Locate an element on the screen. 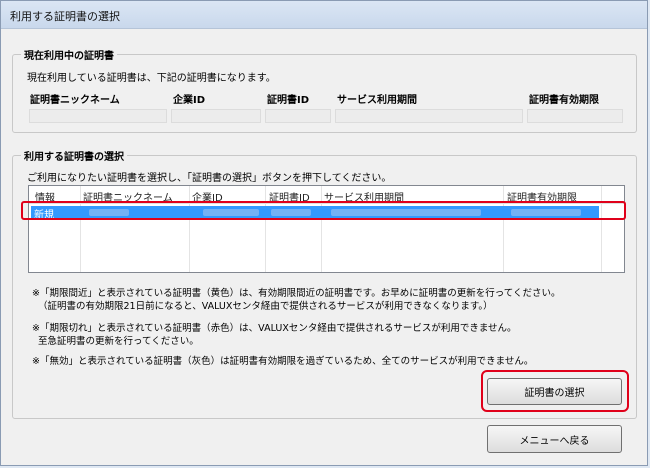  note-expired-detail: 至急証明書の更新を行ってください。 is located at coordinates (118, 341).